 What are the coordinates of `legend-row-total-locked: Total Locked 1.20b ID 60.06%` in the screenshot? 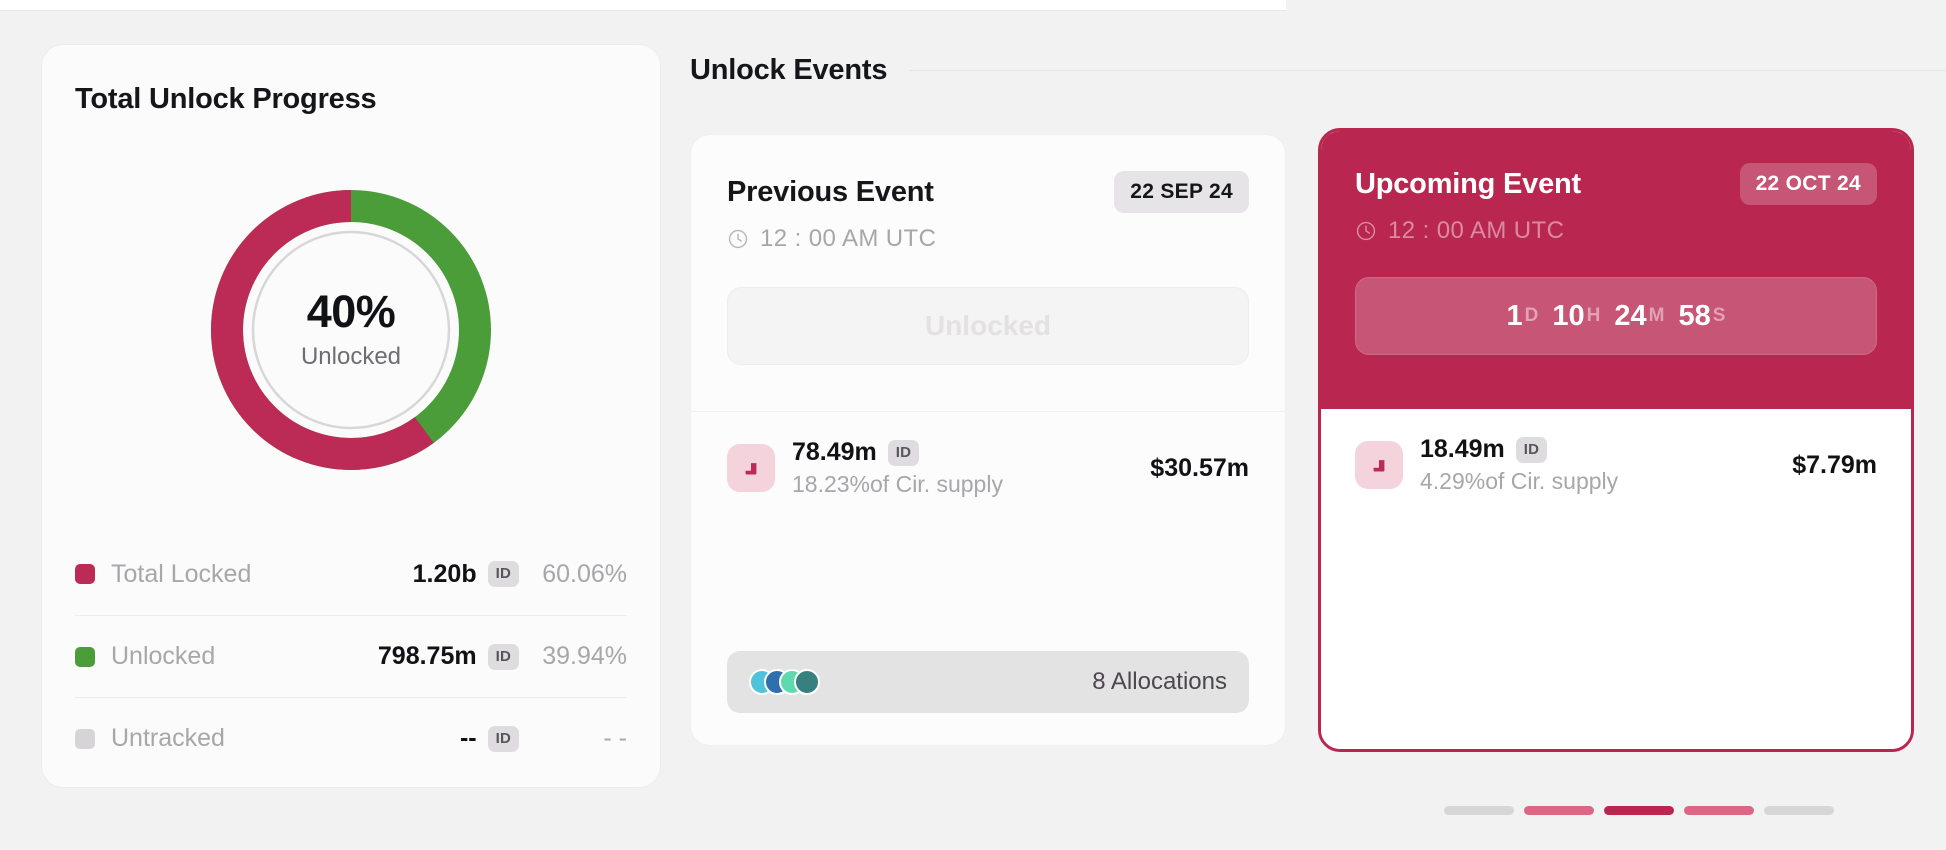 It's located at (351, 574).